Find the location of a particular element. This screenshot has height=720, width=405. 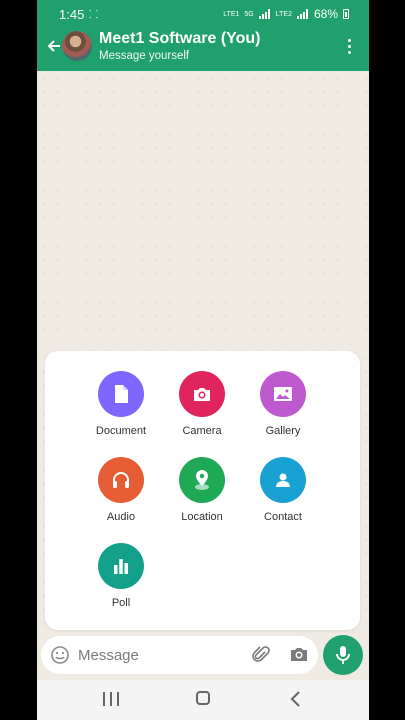

gallery-icon is located at coordinates (283, 394).